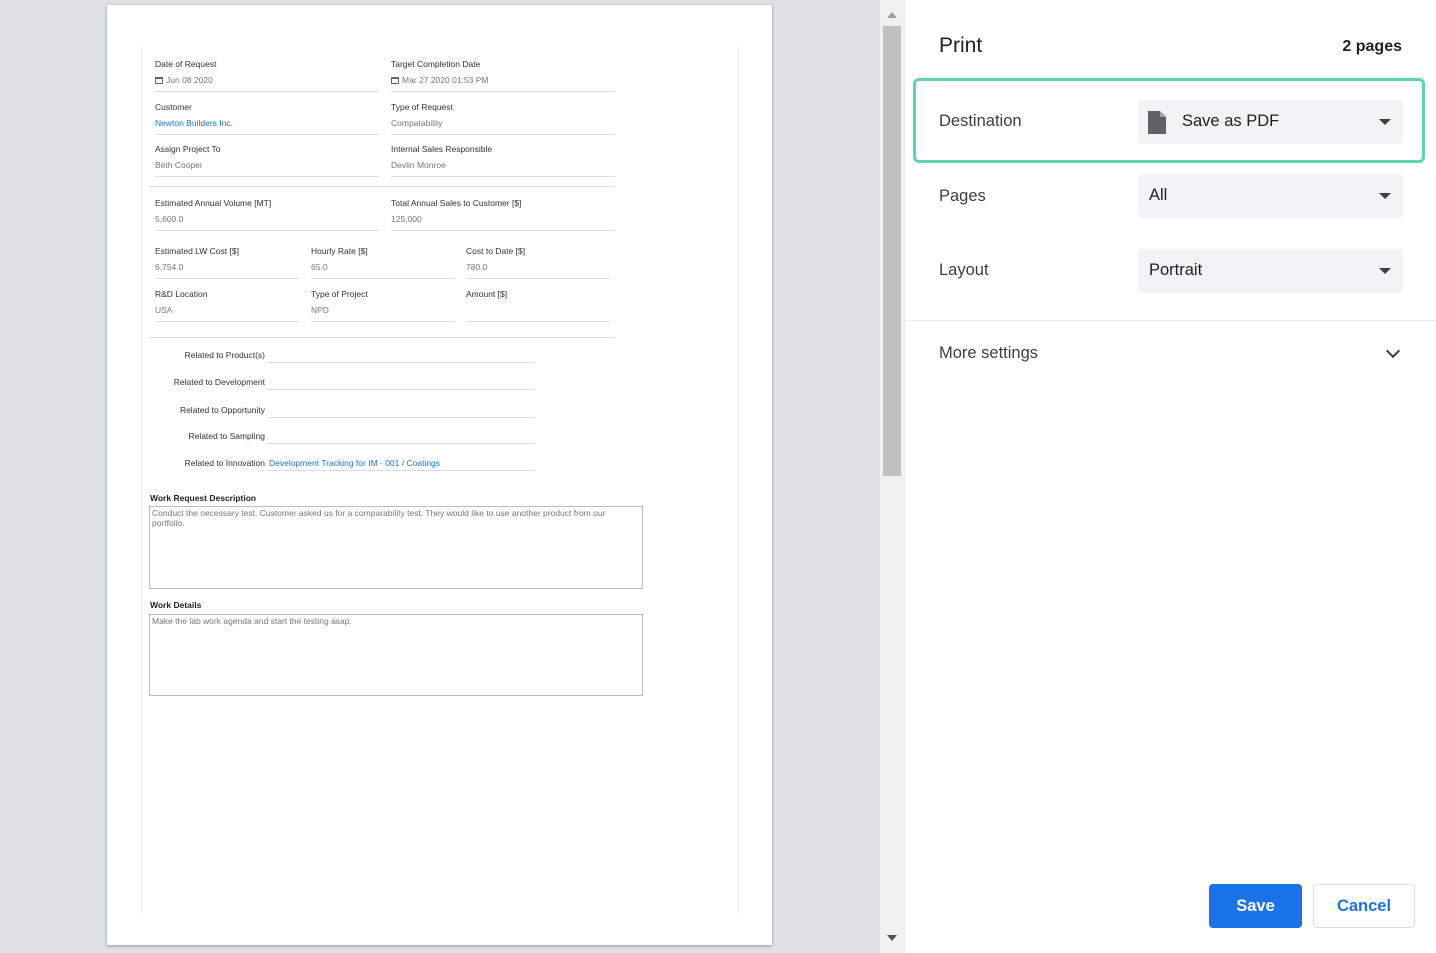  Describe the element at coordinates (267, 80) in the screenshot. I see `field-value: Jun 08 2020` at that location.